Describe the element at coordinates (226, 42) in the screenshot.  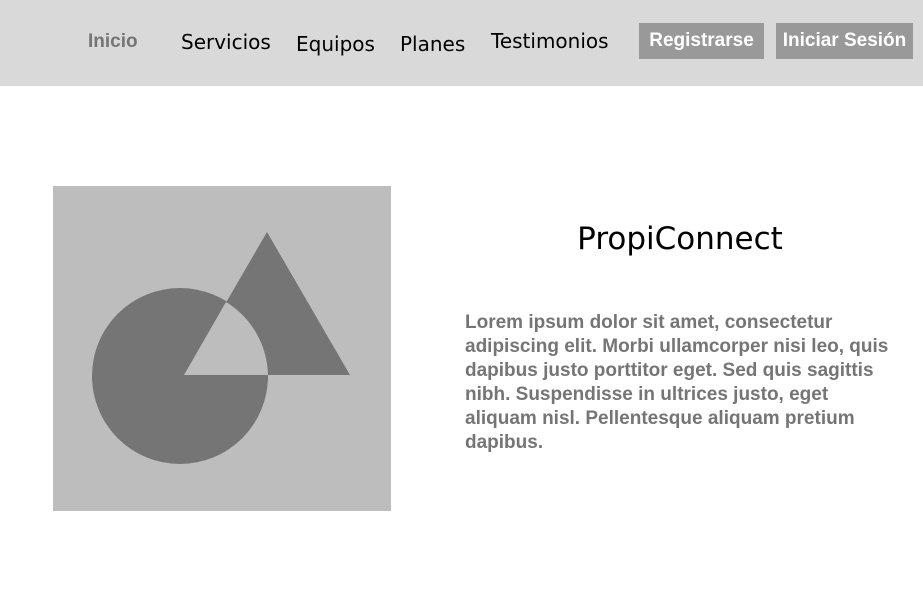
I see `nav-item-servicios: Servicios` at that location.